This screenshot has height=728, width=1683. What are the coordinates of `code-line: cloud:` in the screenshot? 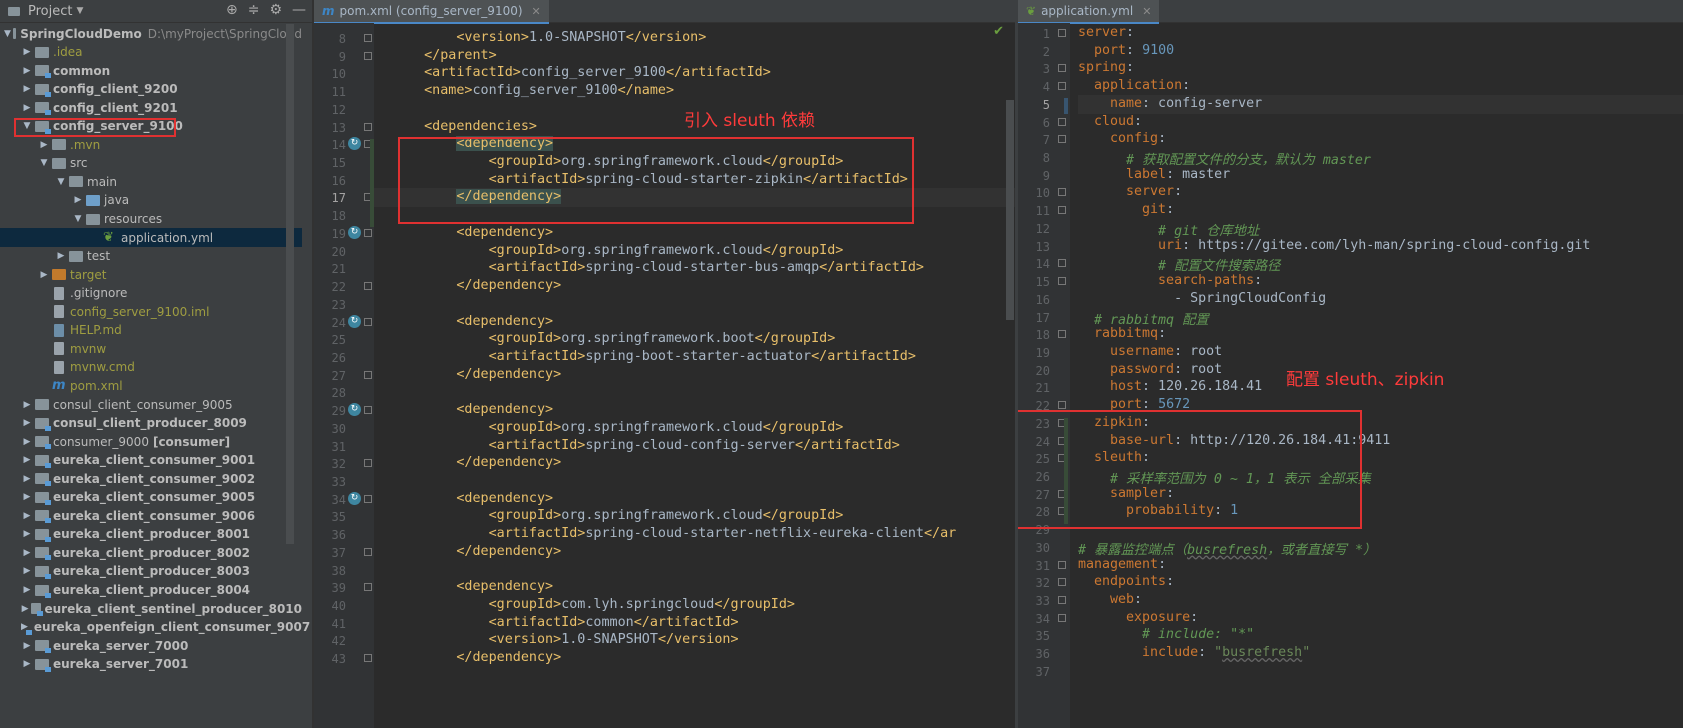 It's located at (1110, 121).